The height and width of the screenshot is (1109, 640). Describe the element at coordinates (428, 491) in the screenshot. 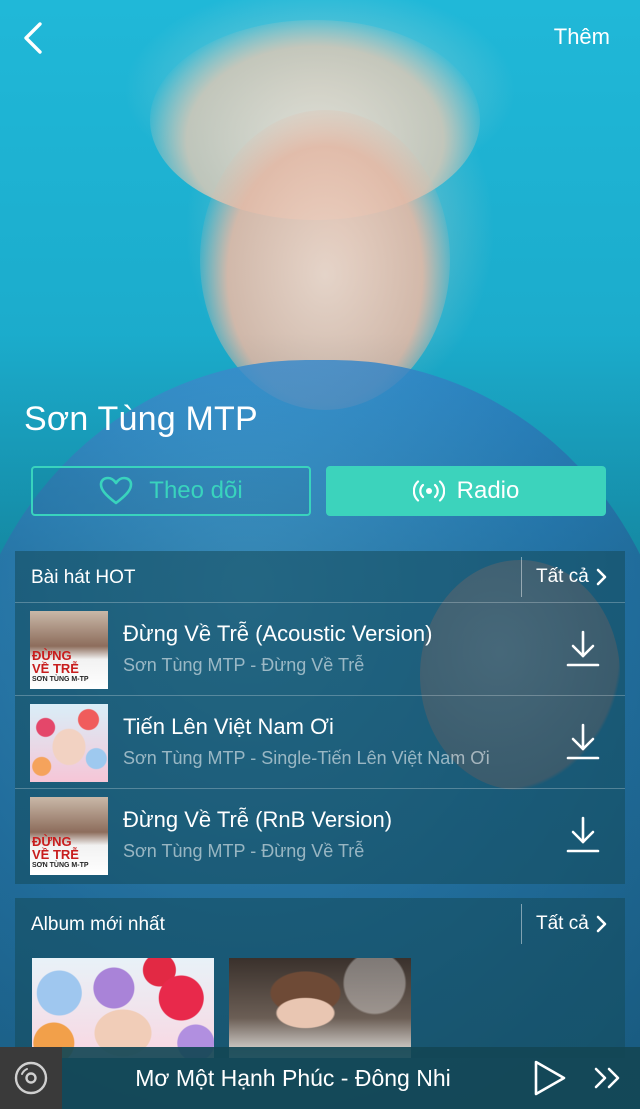

I see `radio-broadcast-icon` at that location.